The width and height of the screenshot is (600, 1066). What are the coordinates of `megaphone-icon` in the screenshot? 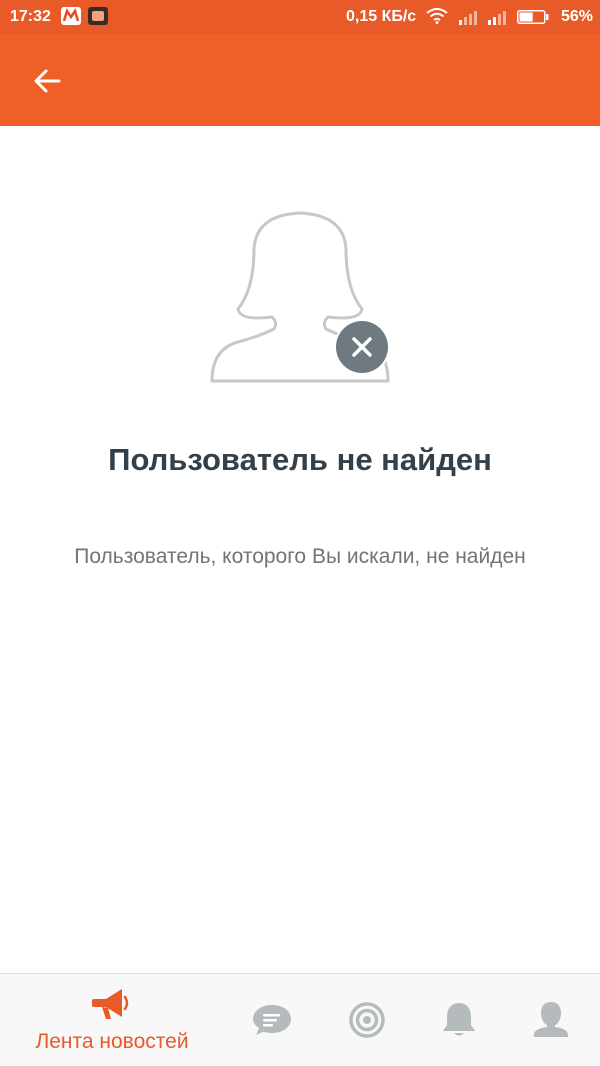 It's located at (112, 1006).